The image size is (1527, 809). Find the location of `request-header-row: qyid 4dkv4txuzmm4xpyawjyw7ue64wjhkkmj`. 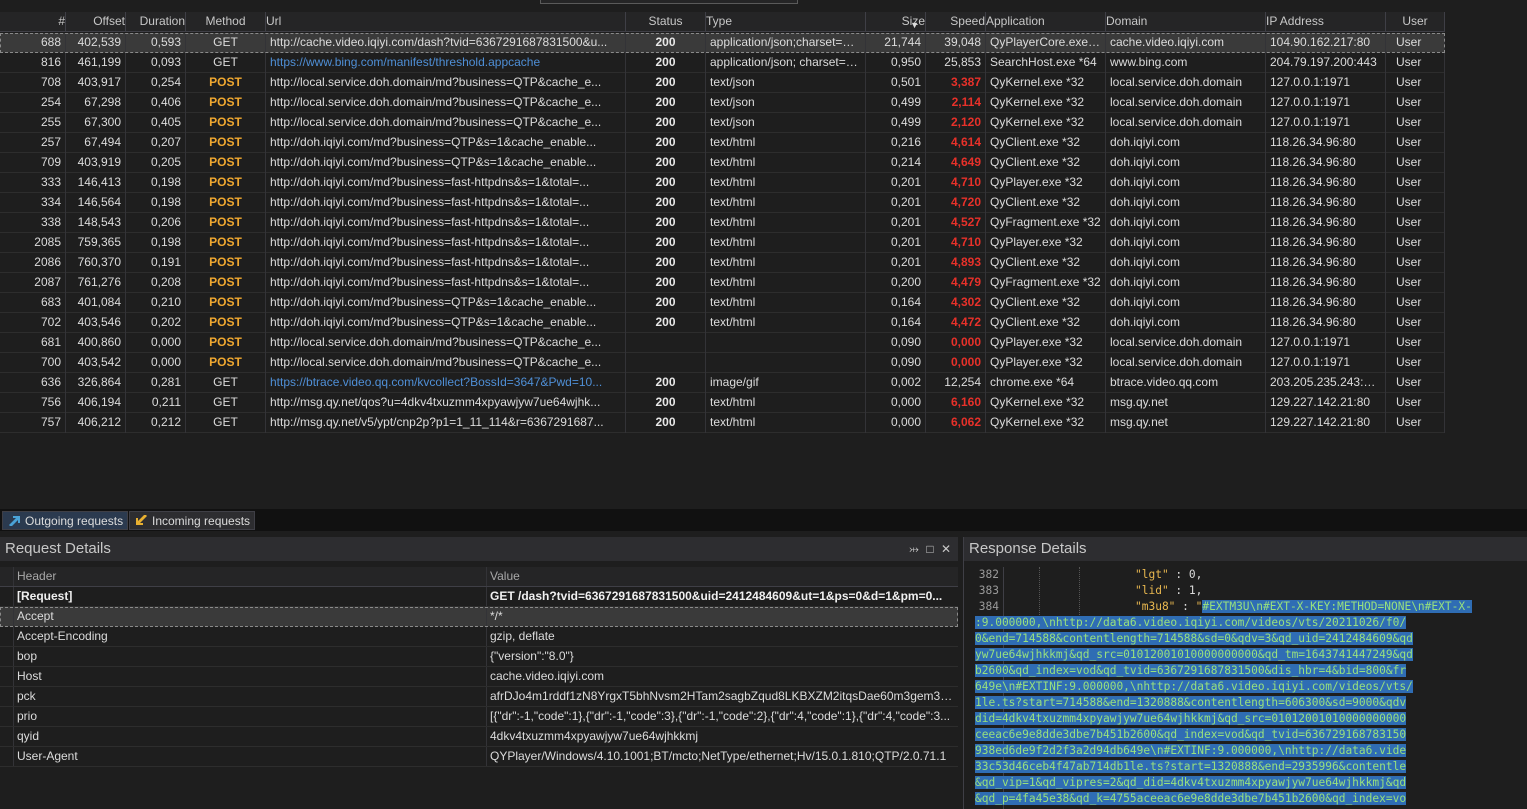

request-header-row: qyid 4dkv4txuzmm4xpyawjyw7ue64wjhkkmj is located at coordinates (479, 737).